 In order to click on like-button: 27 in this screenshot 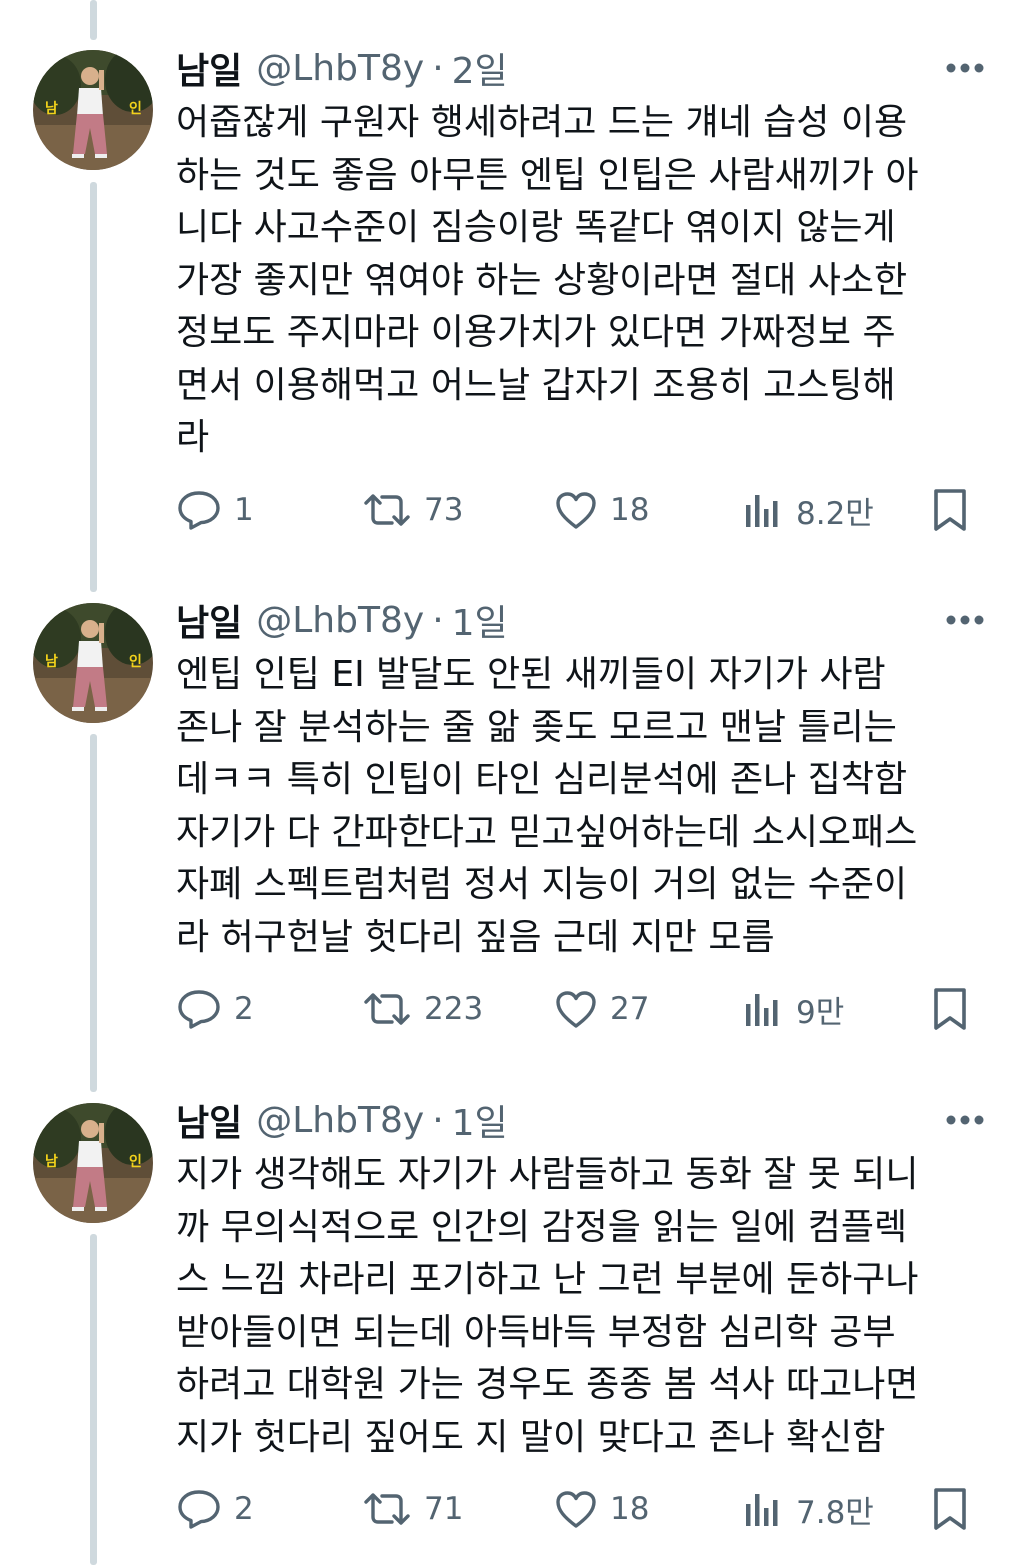, I will do `click(601, 1009)`.